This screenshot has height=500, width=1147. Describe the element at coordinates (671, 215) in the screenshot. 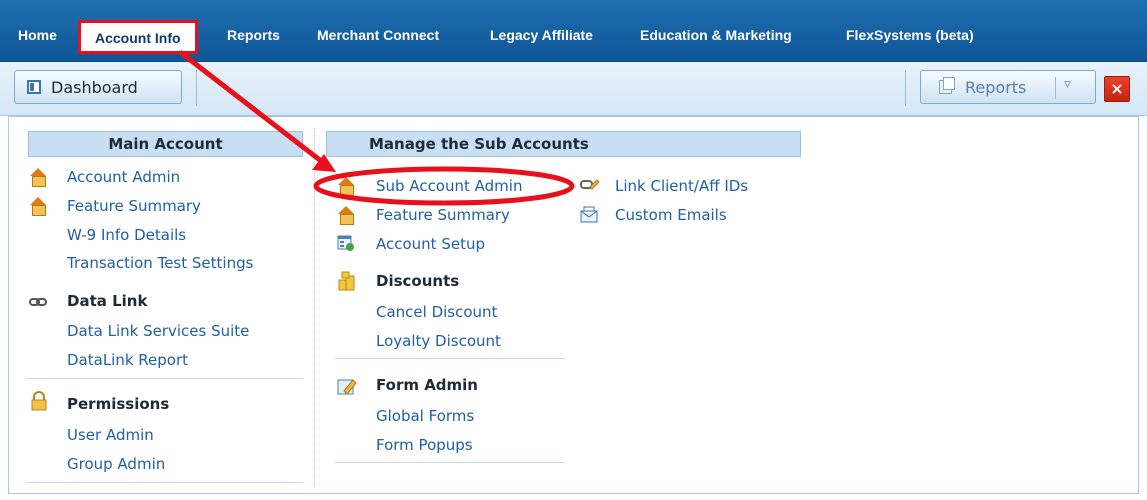

I see `custom-emails-link: Custom Emails` at that location.